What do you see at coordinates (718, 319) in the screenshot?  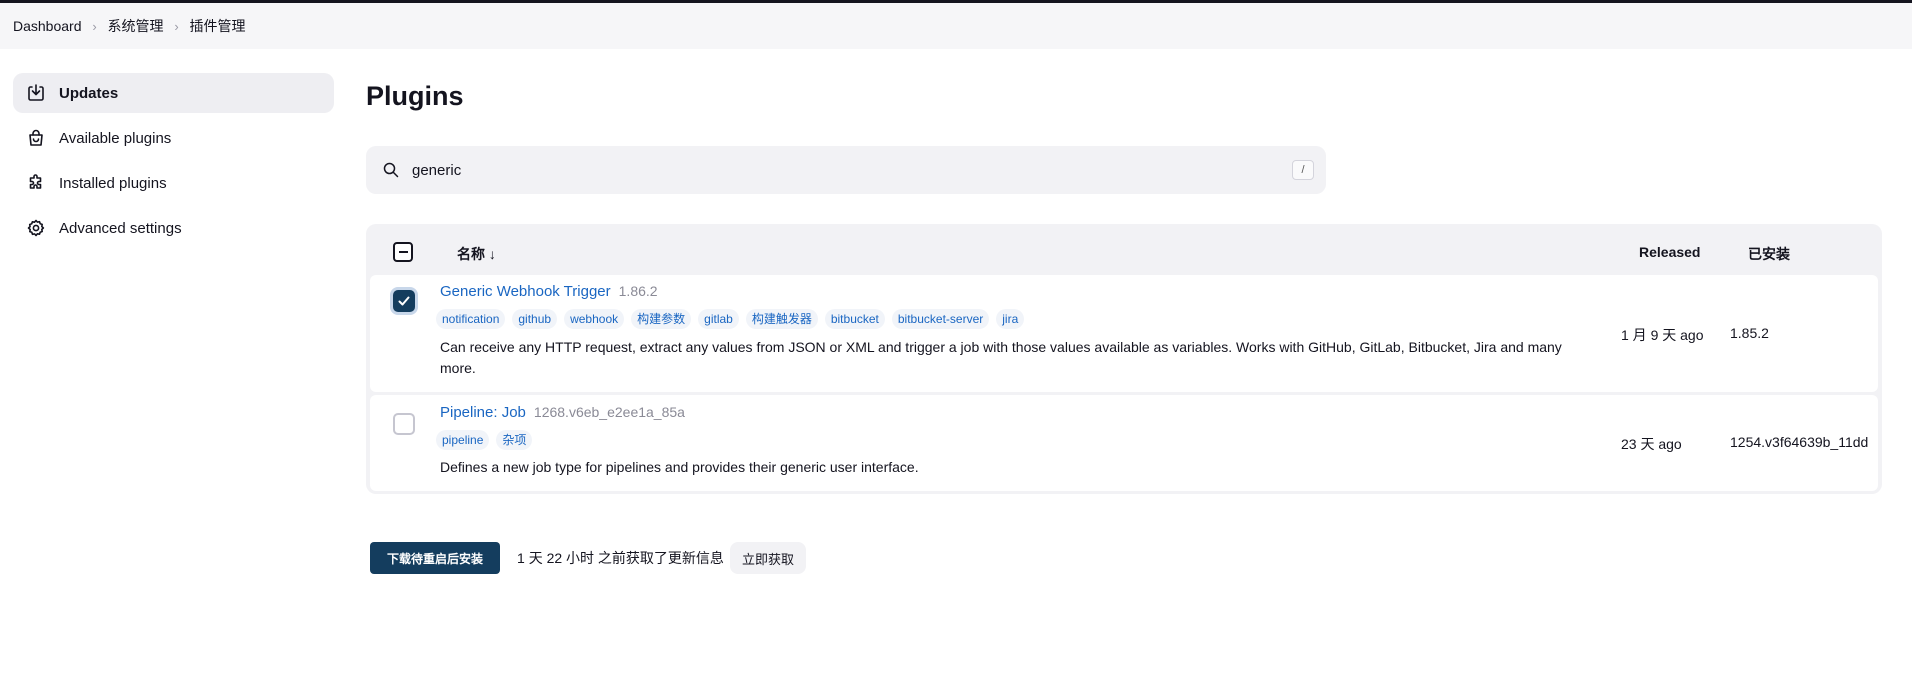 I see `tag: gitlab` at bounding box center [718, 319].